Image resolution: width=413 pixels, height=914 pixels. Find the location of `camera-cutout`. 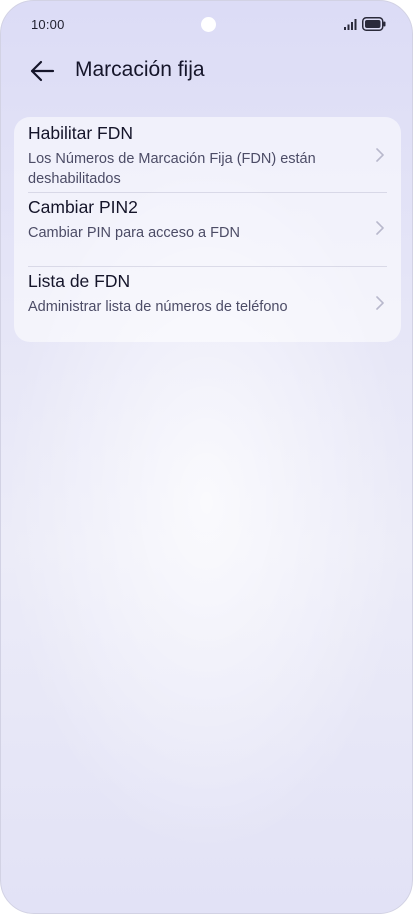

camera-cutout is located at coordinates (208, 24).